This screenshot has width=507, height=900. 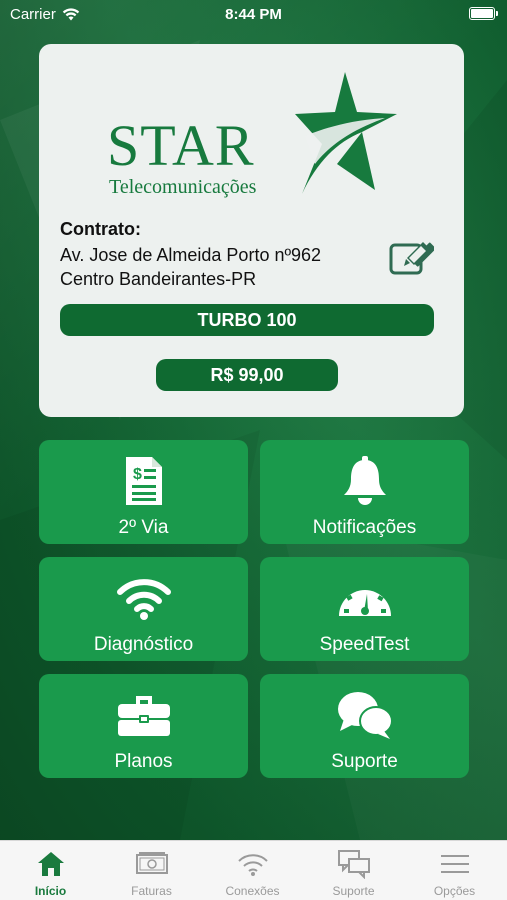 I want to click on price-badge: R$ 99,00, so click(x=247, y=375).